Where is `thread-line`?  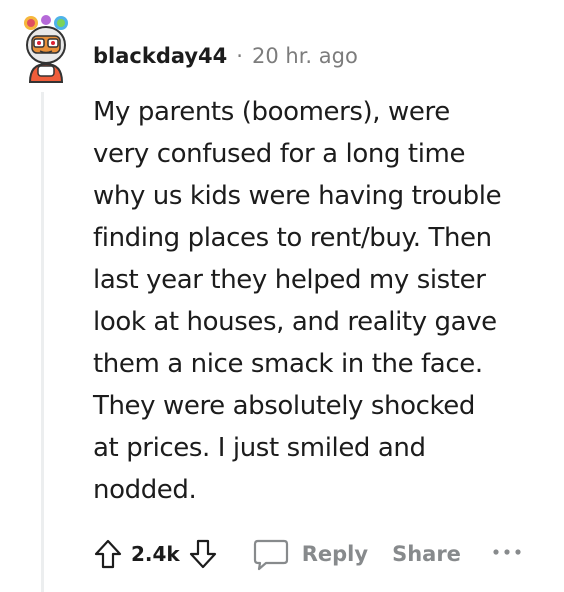
thread-line is located at coordinates (42, 342).